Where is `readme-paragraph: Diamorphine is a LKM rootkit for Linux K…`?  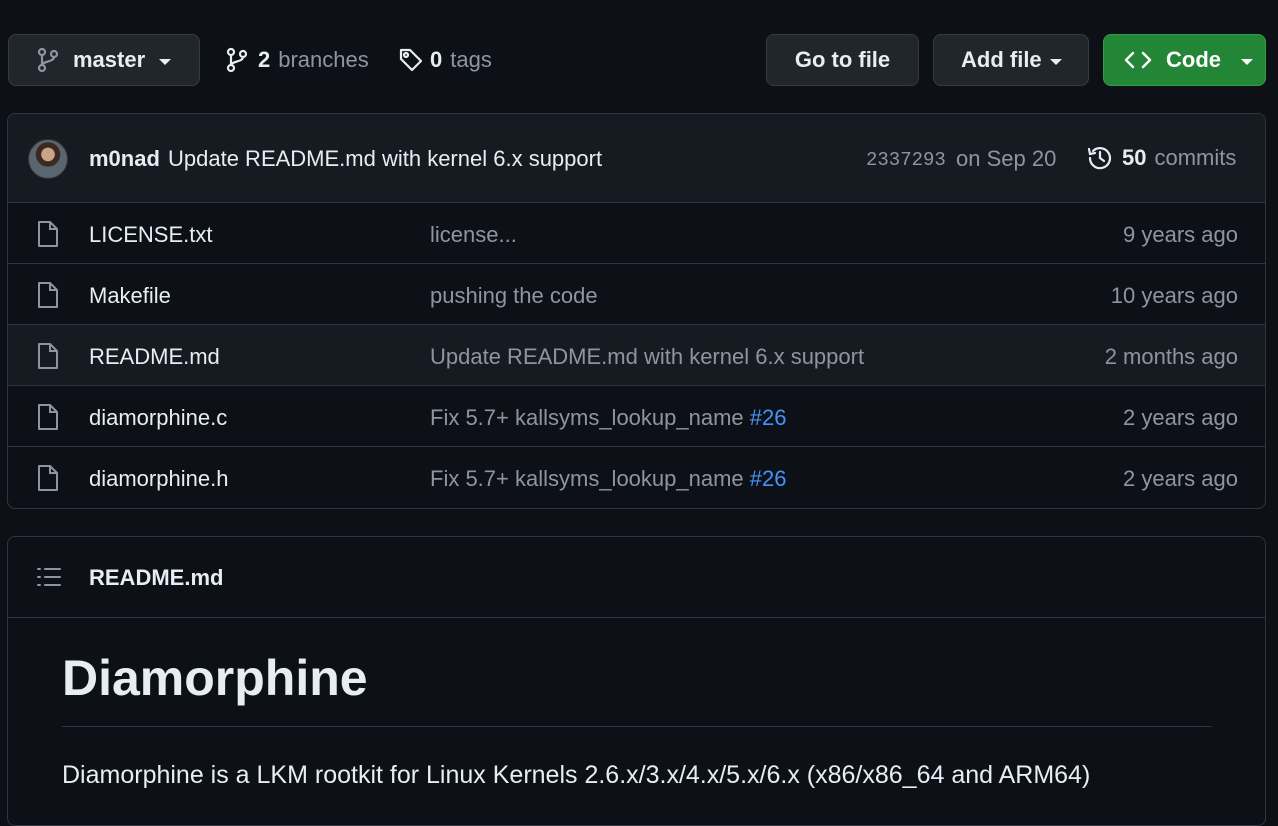 readme-paragraph: Diamorphine is a LKM rootkit for Linux K… is located at coordinates (576, 775).